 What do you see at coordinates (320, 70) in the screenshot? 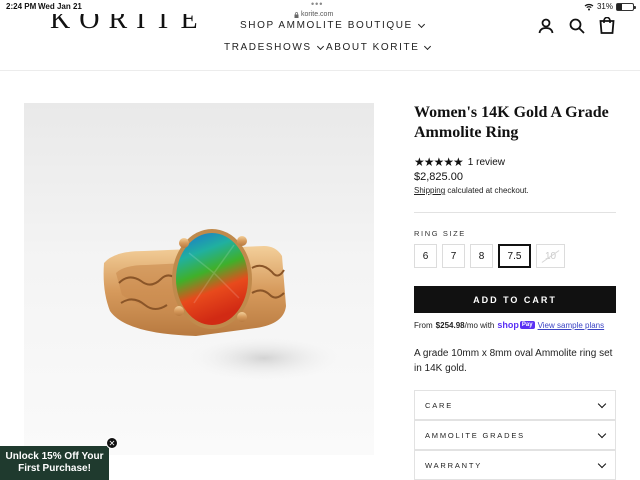
I see `header-divider` at bounding box center [320, 70].